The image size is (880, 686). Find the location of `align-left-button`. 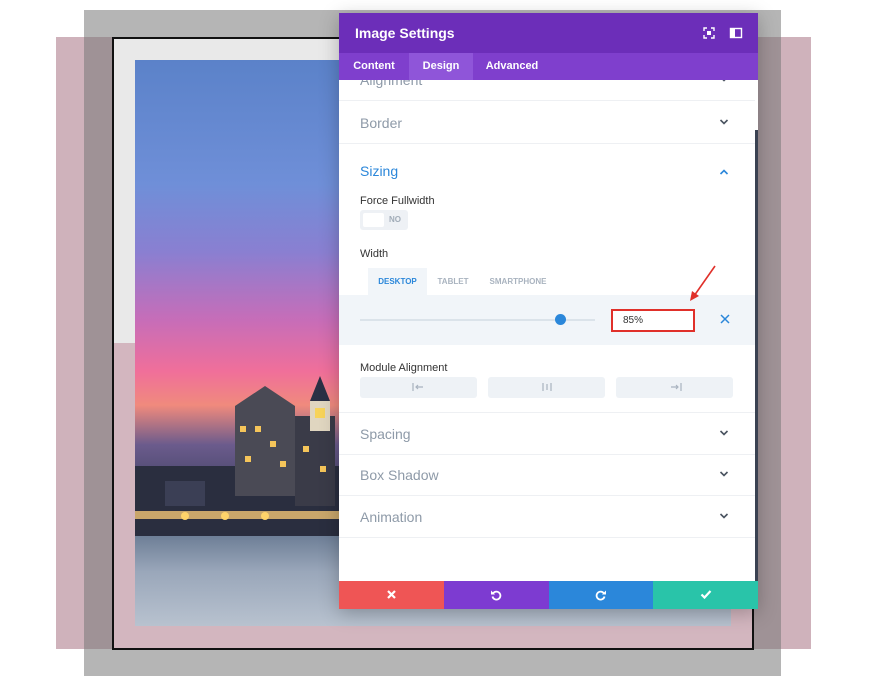

align-left-button is located at coordinates (418, 387).